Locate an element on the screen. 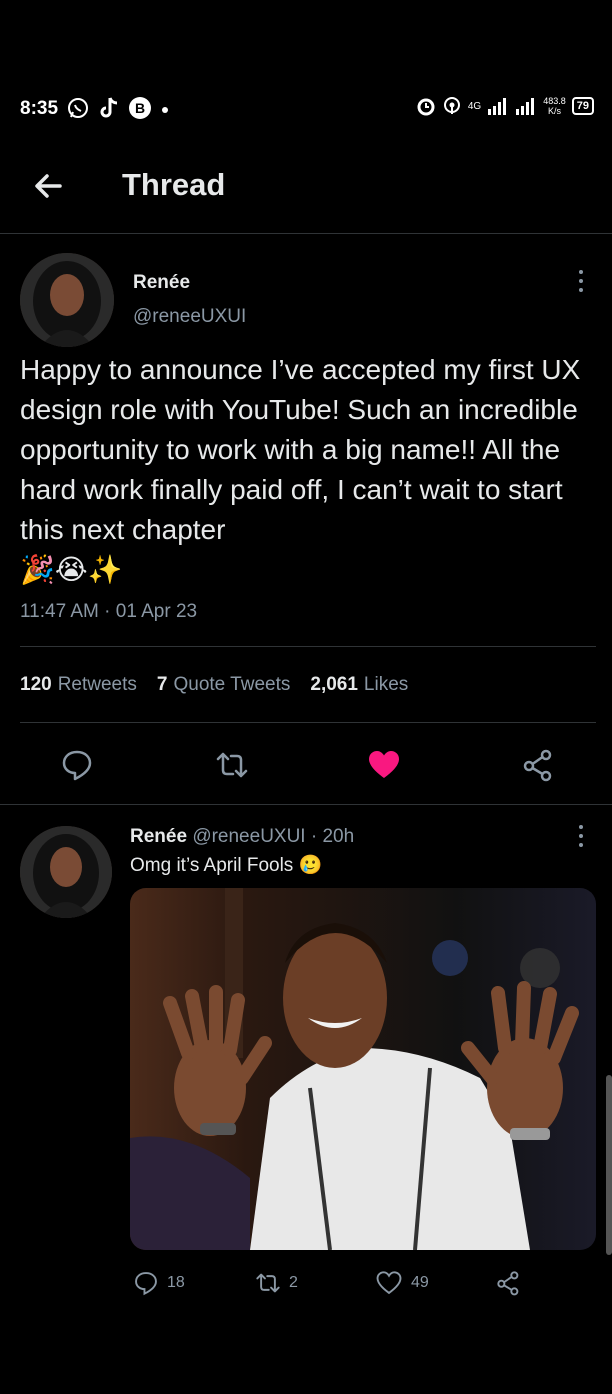  reply-time: · 20h is located at coordinates (332, 836).